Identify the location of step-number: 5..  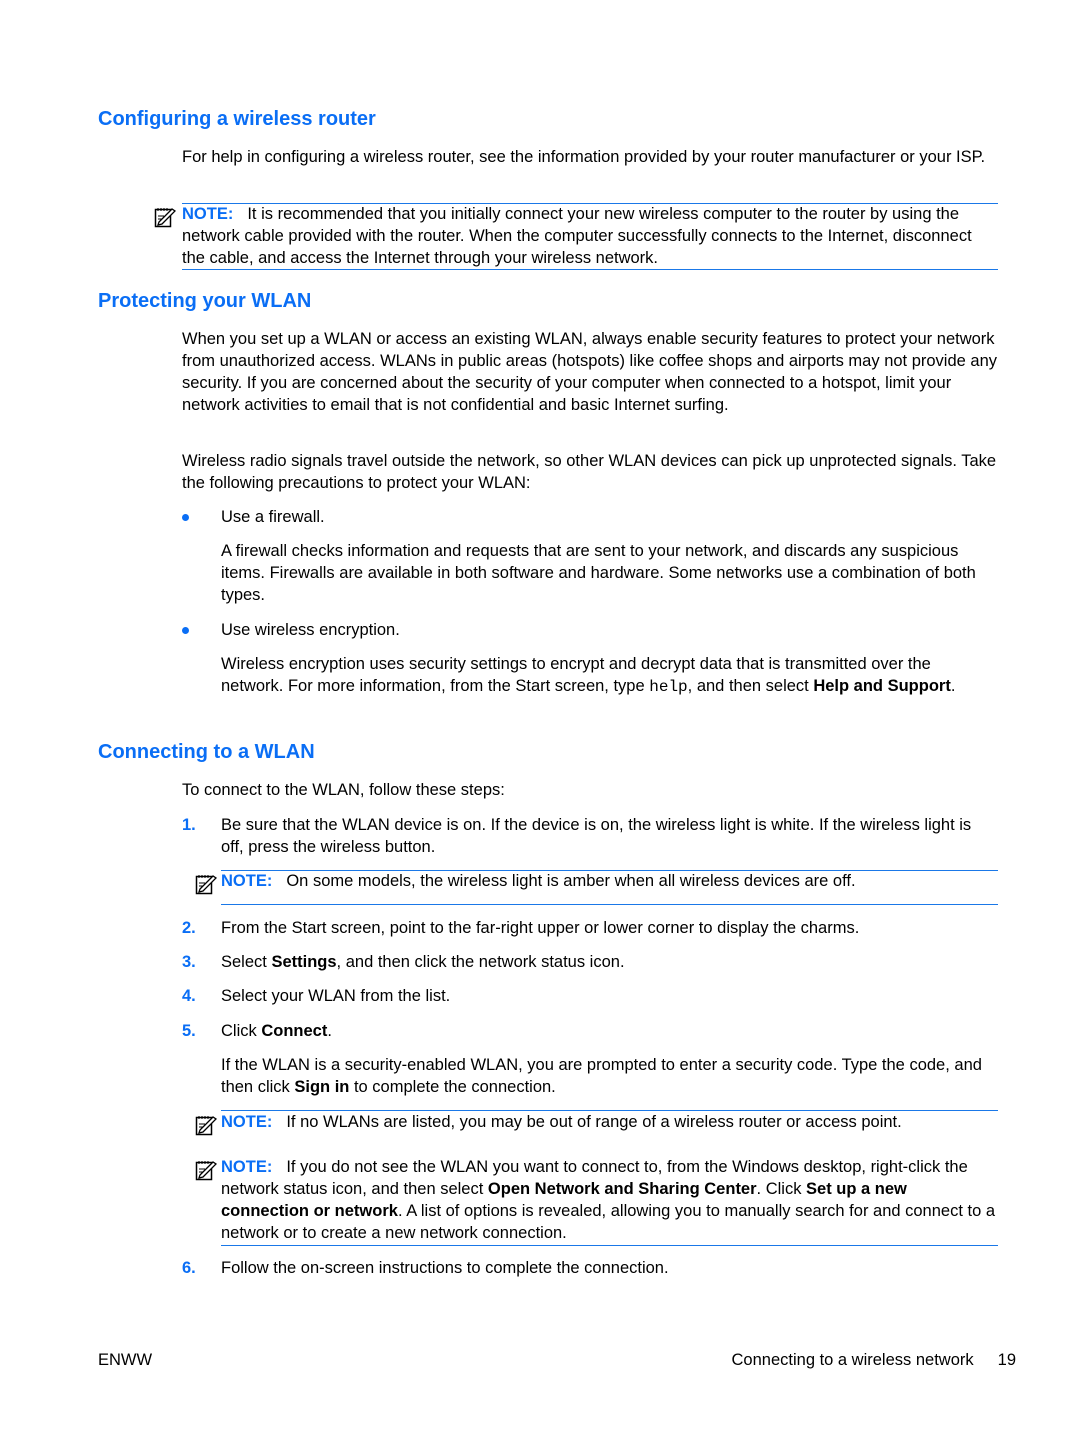
(189, 1031).